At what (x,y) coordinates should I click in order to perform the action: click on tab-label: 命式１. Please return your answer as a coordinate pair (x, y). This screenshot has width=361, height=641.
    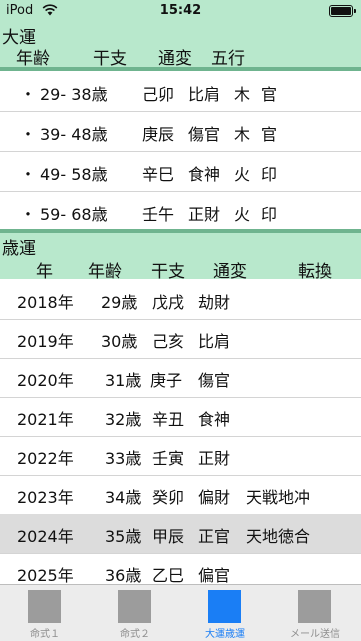
    Looking at the image, I should click on (45, 634).